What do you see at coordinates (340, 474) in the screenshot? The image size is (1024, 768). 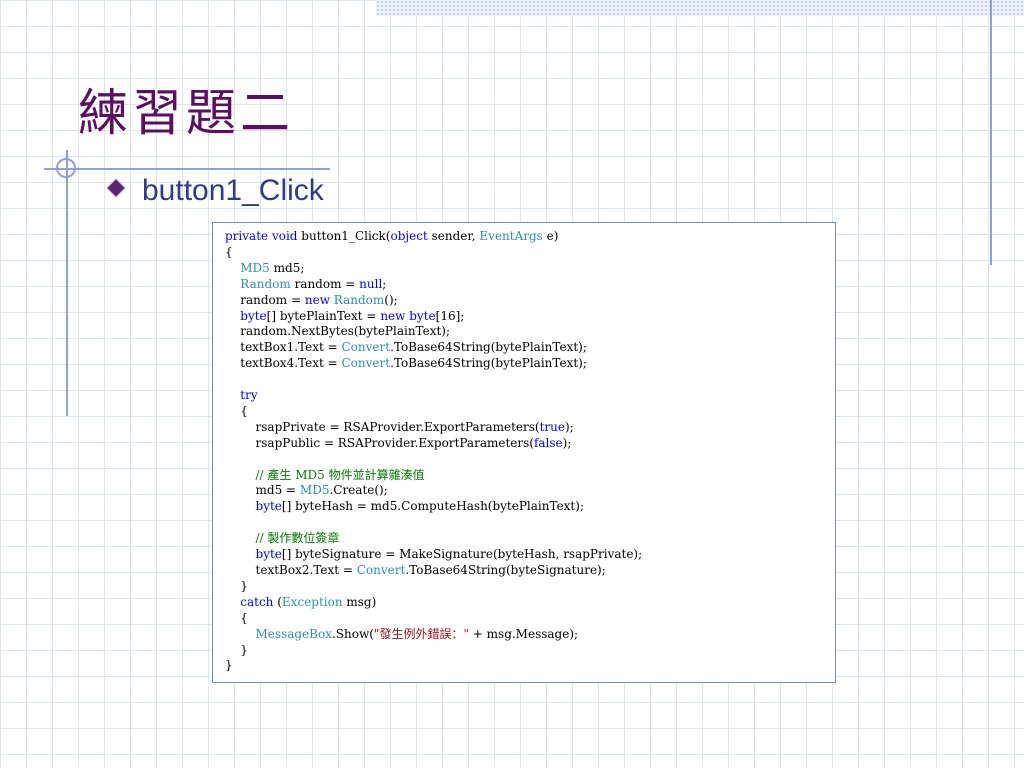 I see `code-token: // 產生 MD5 物件並計算雜湊值` at bounding box center [340, 474].